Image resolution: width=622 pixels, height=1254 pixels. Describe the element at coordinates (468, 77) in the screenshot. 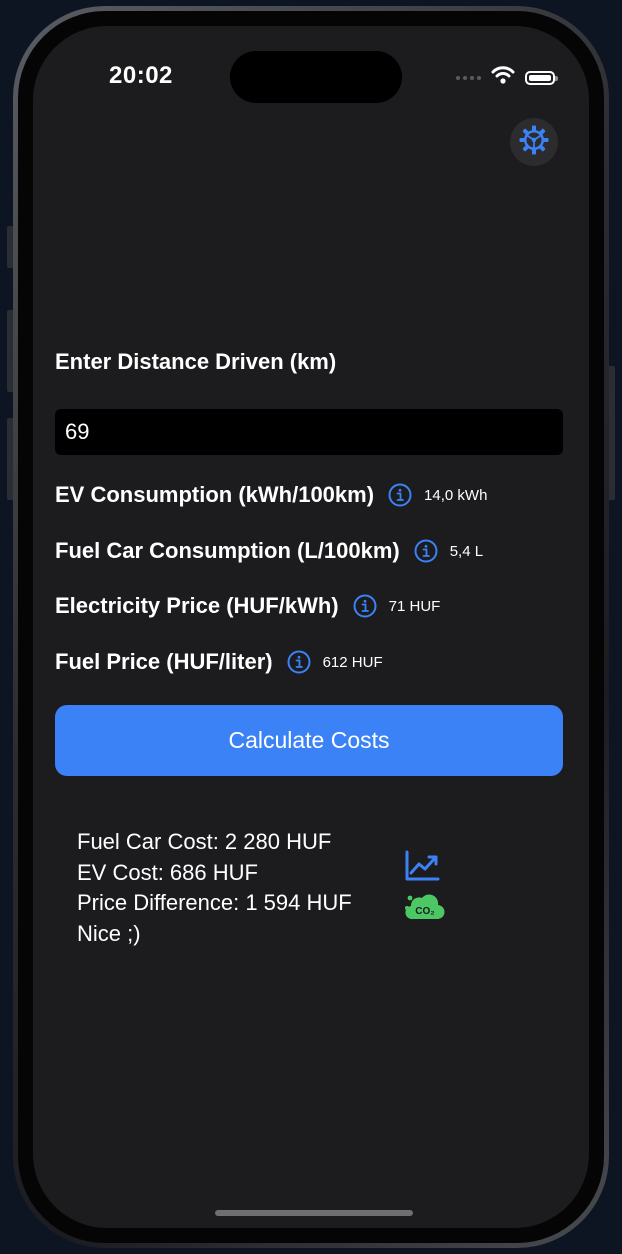

I see `cellular-signal-icon` at that location.